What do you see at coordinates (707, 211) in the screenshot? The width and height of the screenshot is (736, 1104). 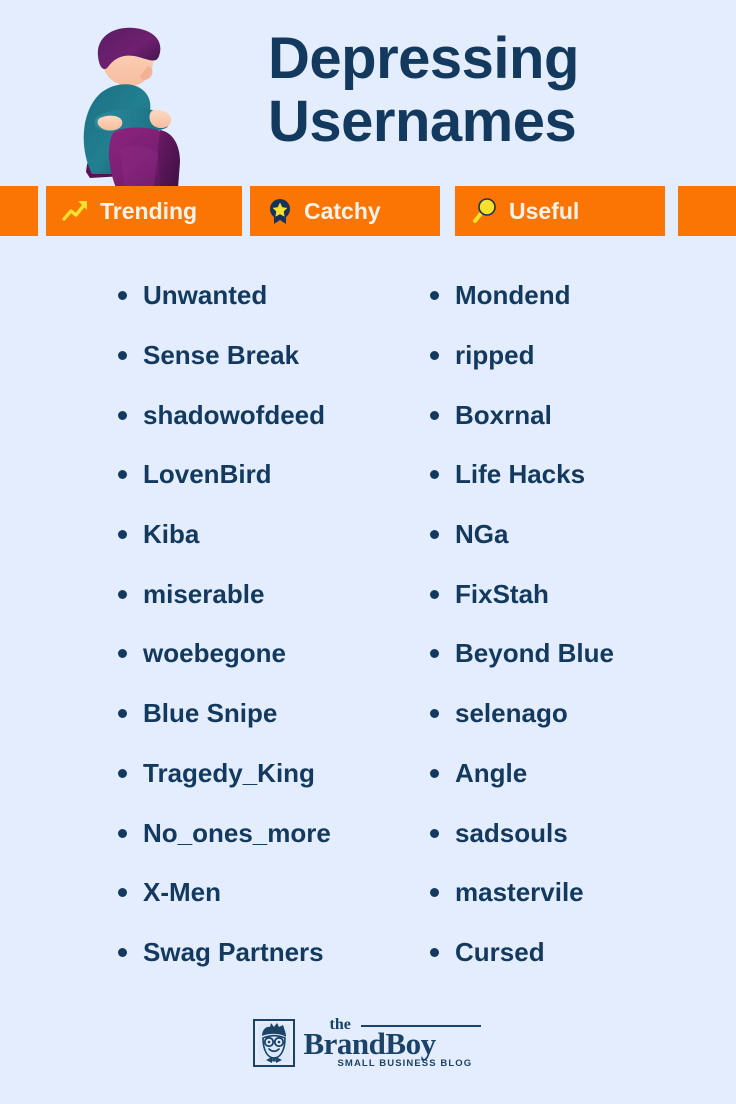 I see `badge-stub-right` at bounding box center [707, 211].